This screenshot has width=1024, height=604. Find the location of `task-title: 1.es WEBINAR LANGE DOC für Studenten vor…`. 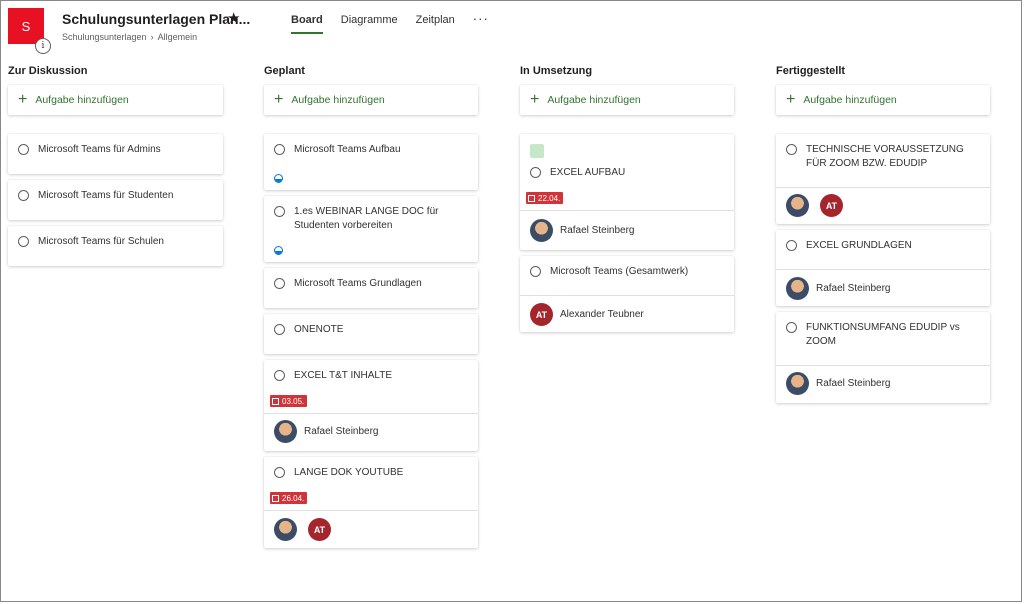

task-title: 1.es WEBINAR LANGE DOC für Studenten vor… is located at coordinates (366, 218).